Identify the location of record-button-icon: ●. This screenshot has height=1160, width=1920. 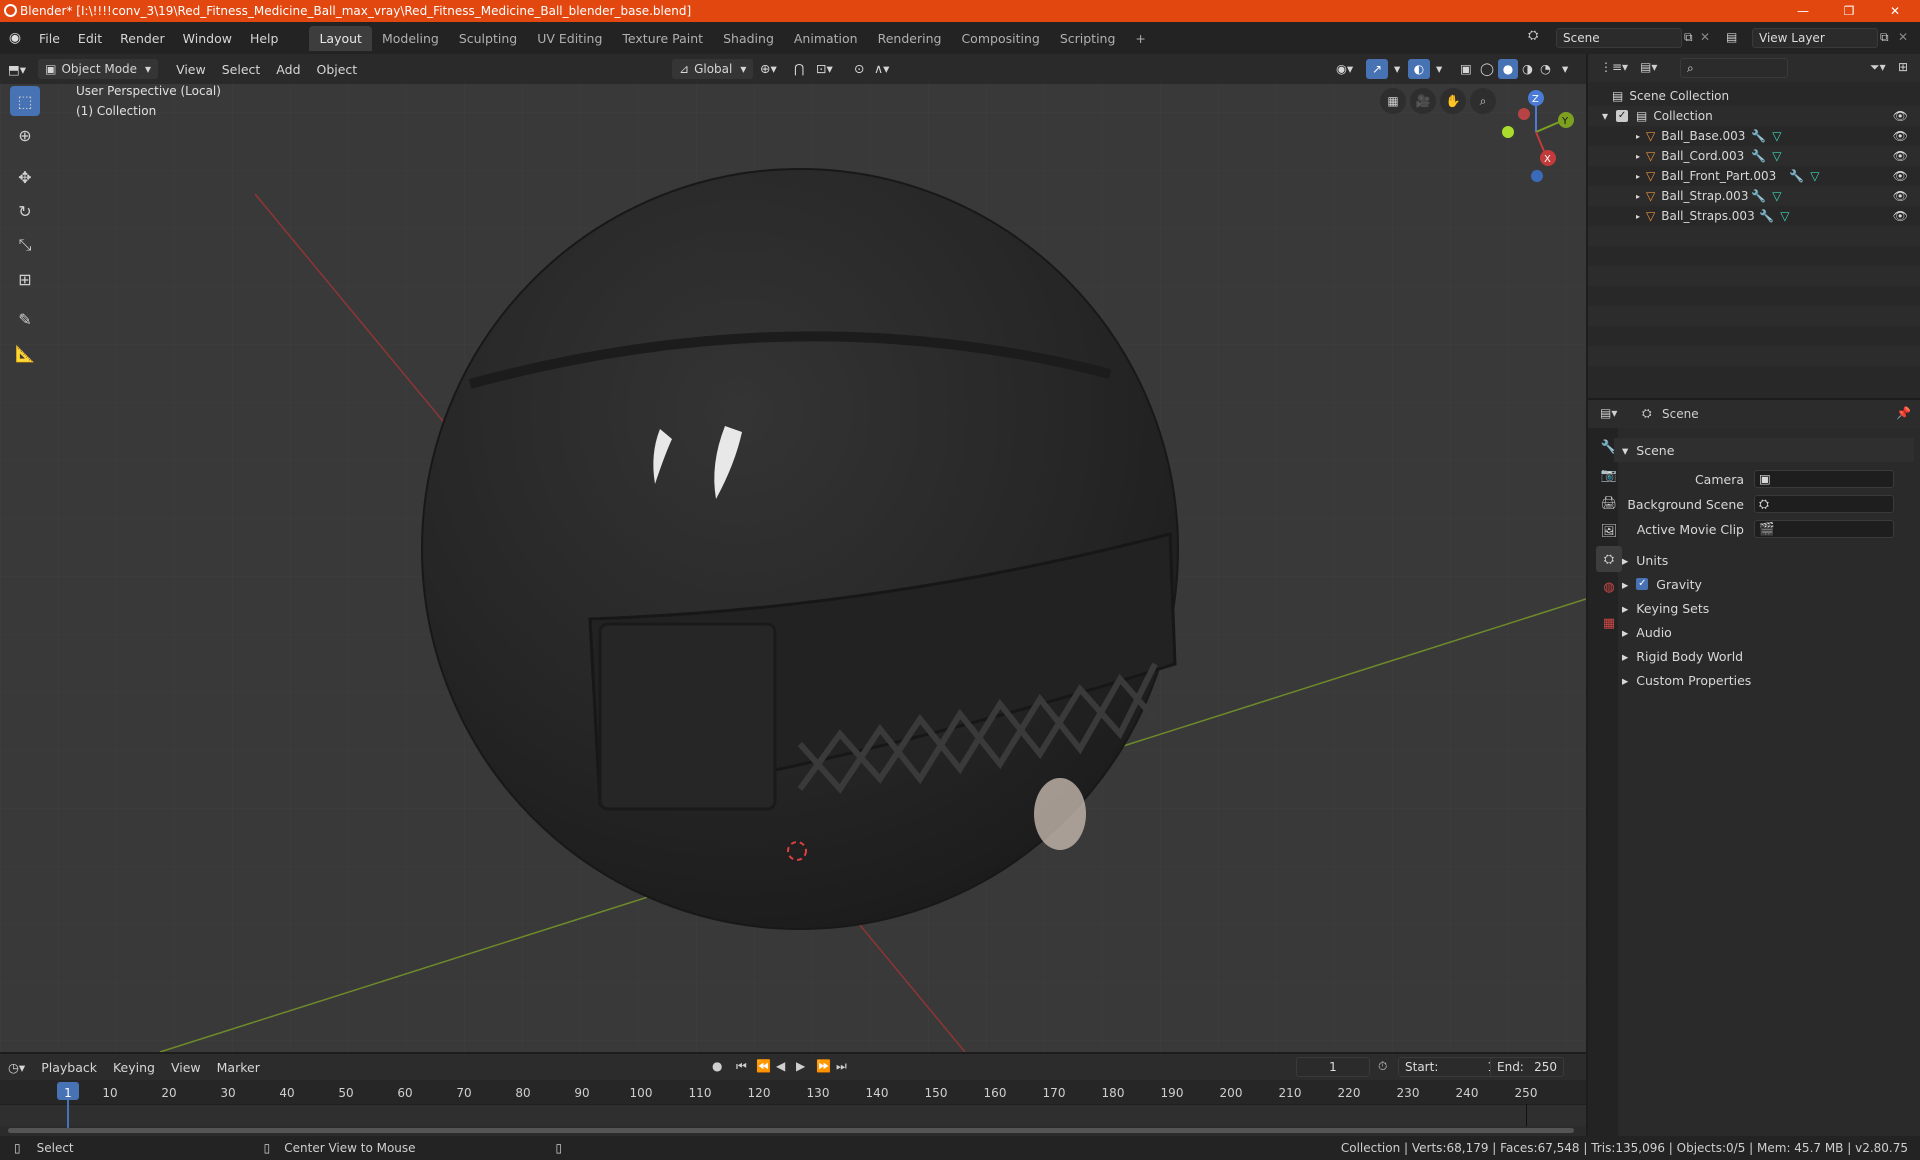
(717, 1066).